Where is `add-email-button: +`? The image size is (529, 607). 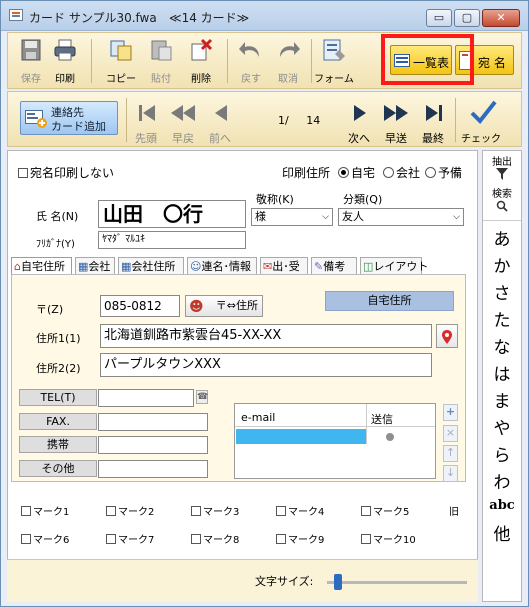 add-email-button: + is located at coordinates (450, 412).